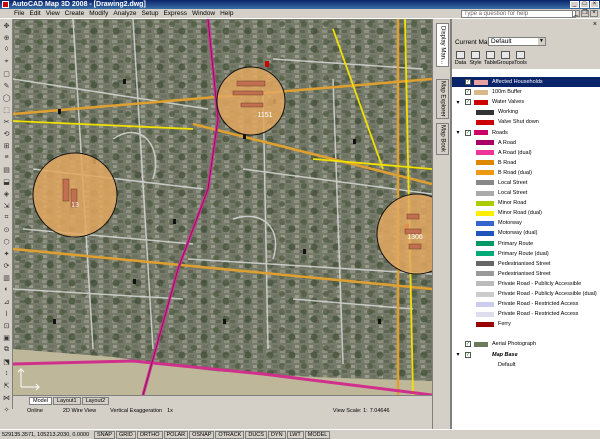  What do you see at coordinates (526, 82) in the screenshot?
I see `layer-row: ✓ Affected Households` at bounding box center [526, 82].